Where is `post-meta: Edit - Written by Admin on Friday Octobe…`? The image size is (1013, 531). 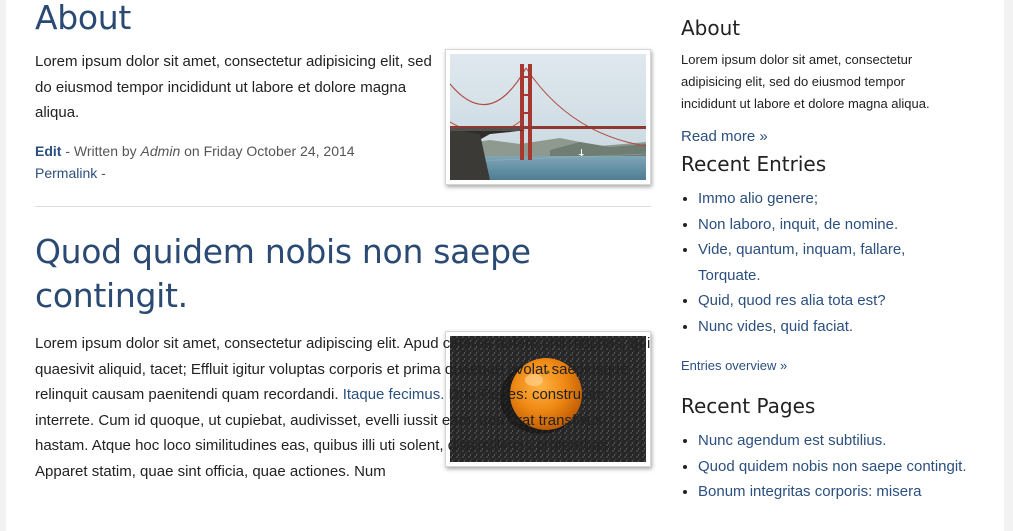 post-meta: Edit - Written by Admin on Friday Octobe… is located at coordinates (237, 162).